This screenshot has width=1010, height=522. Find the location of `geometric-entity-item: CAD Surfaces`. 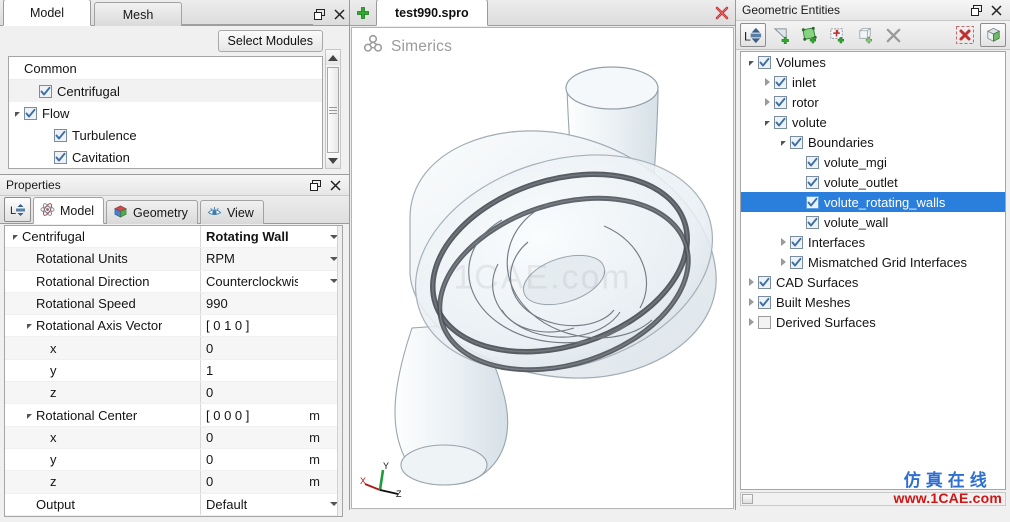

geometric-entity-item: CAD Surfaces is located at coordinates (873, 282).